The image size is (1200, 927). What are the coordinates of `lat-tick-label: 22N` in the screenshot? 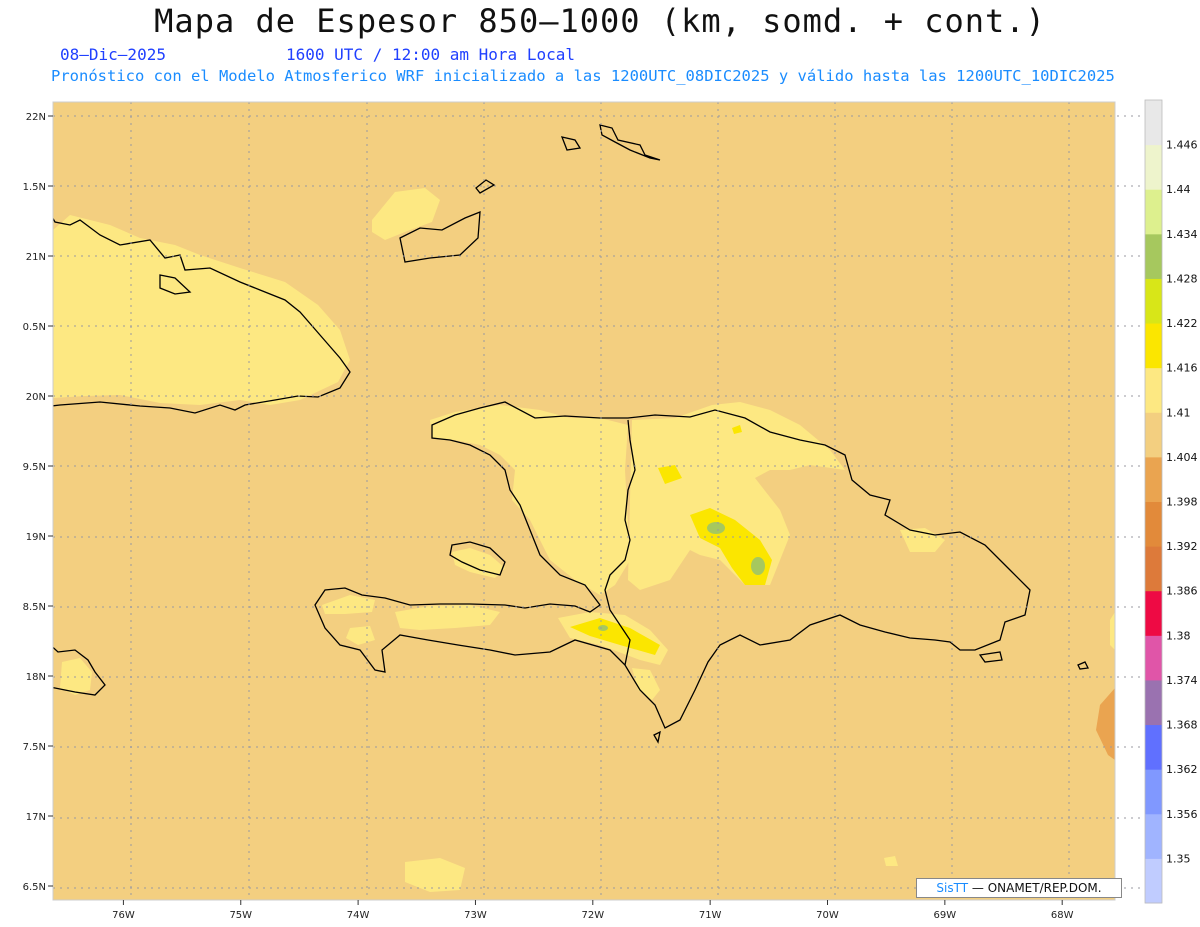 It's located at (36, 117).